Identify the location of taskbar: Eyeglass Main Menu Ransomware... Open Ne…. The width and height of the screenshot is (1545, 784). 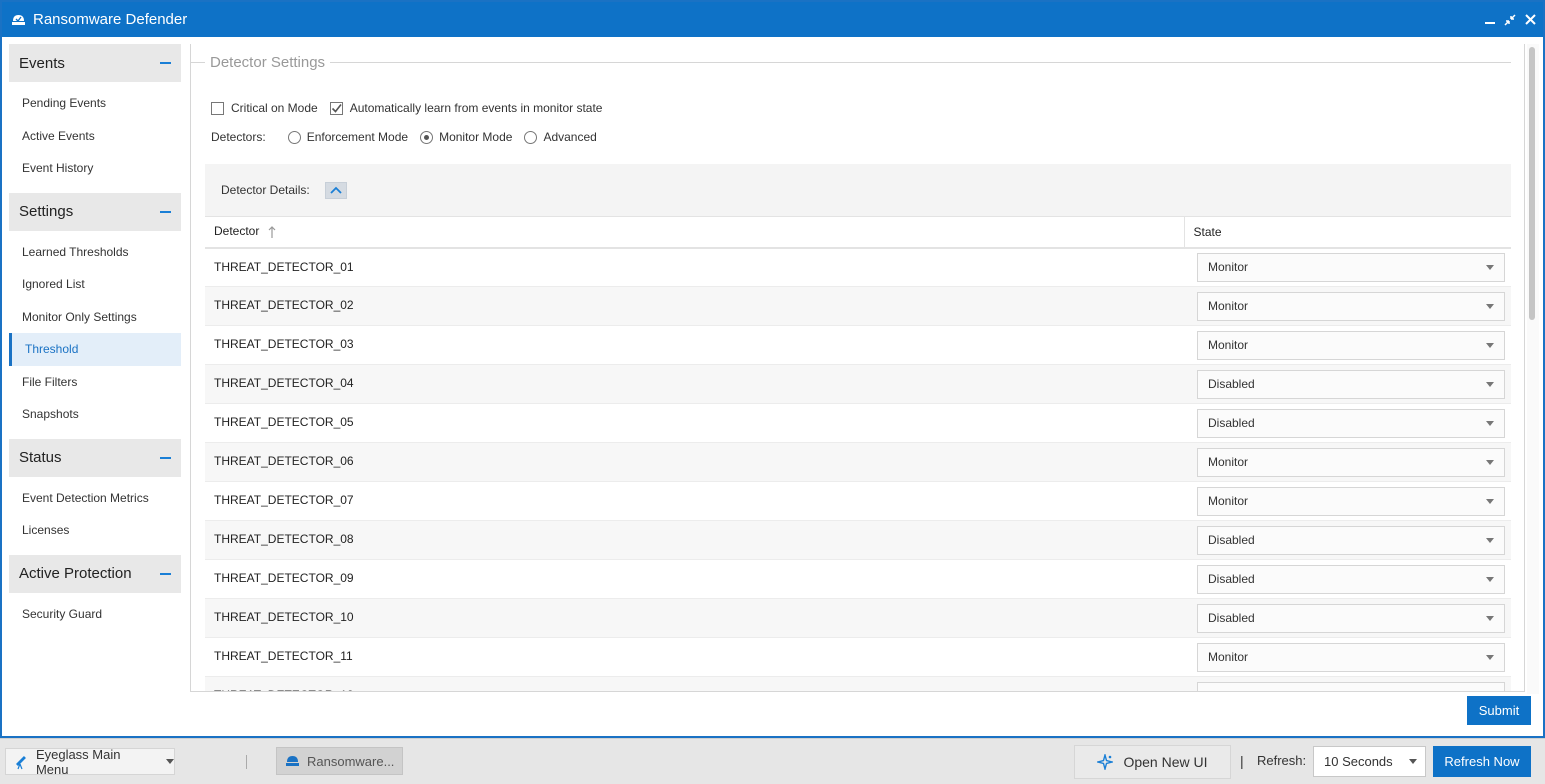
(772, 761).